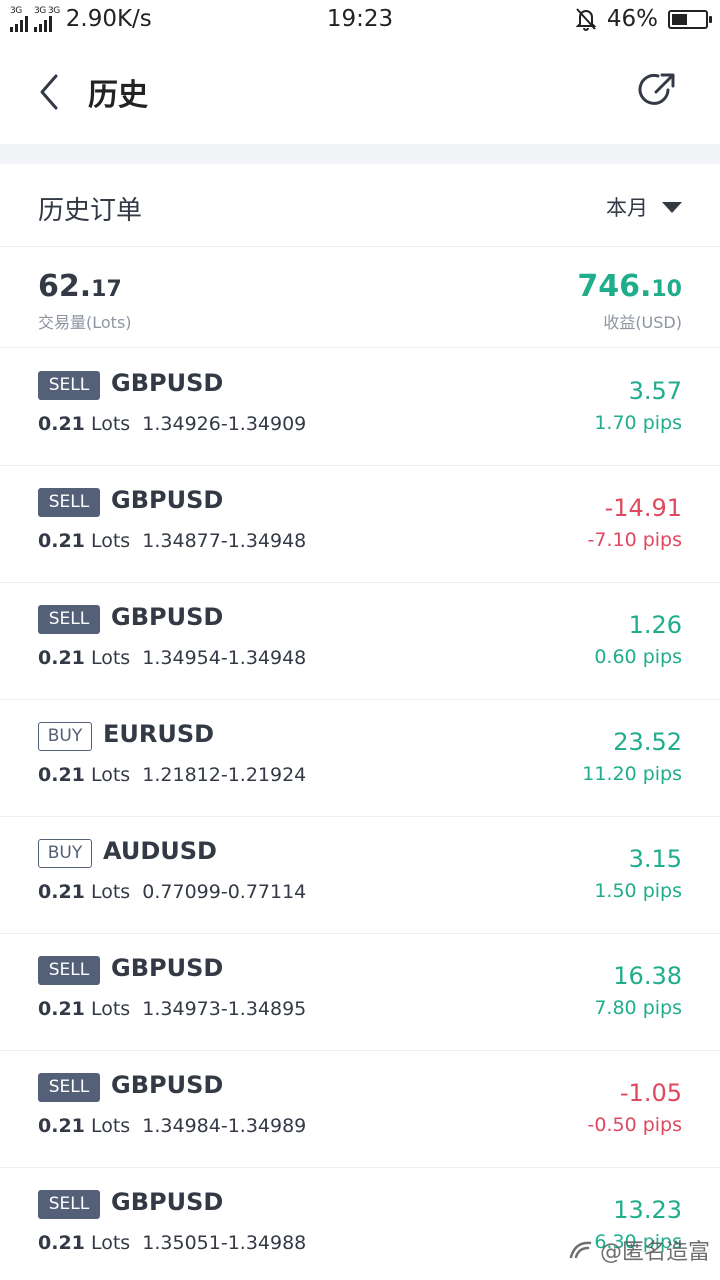  What do you see at coordinates (655, 859) in the screenshot?
I see `order-profit: 3.15` at bounding box center [655, 859].